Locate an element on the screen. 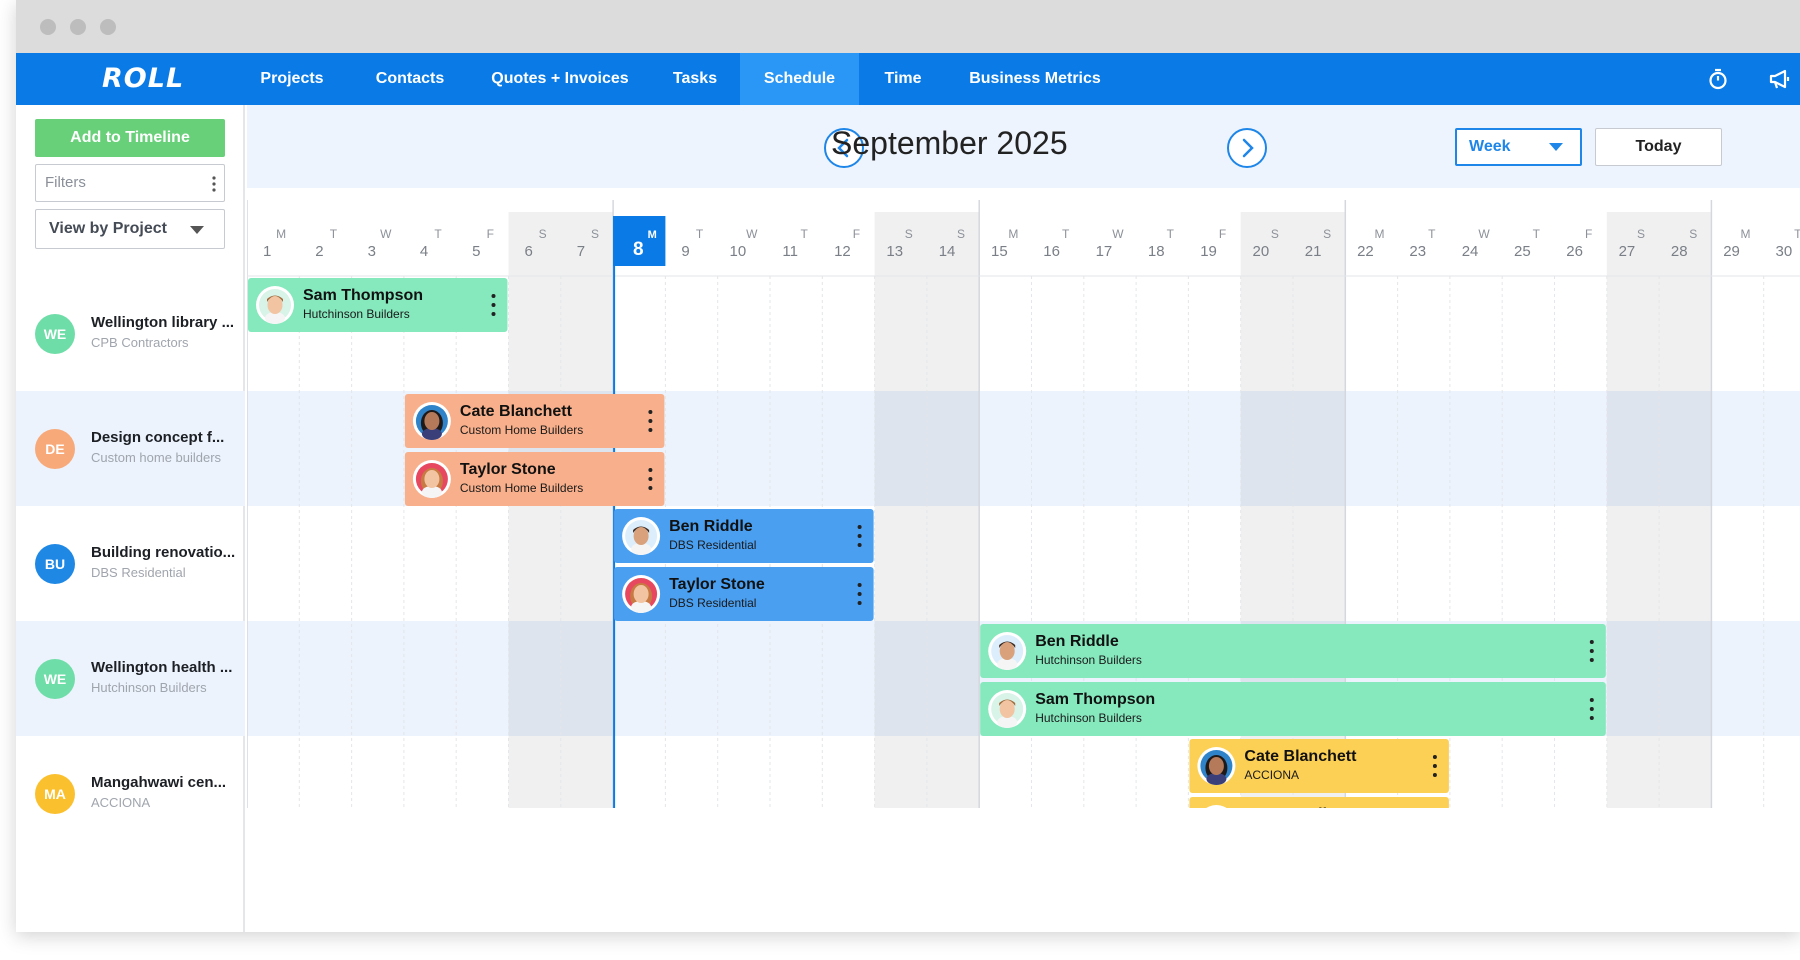 The height and width of the screenshot is (960, 1800). day-number: 20 is located at coordinates (1261, 251).